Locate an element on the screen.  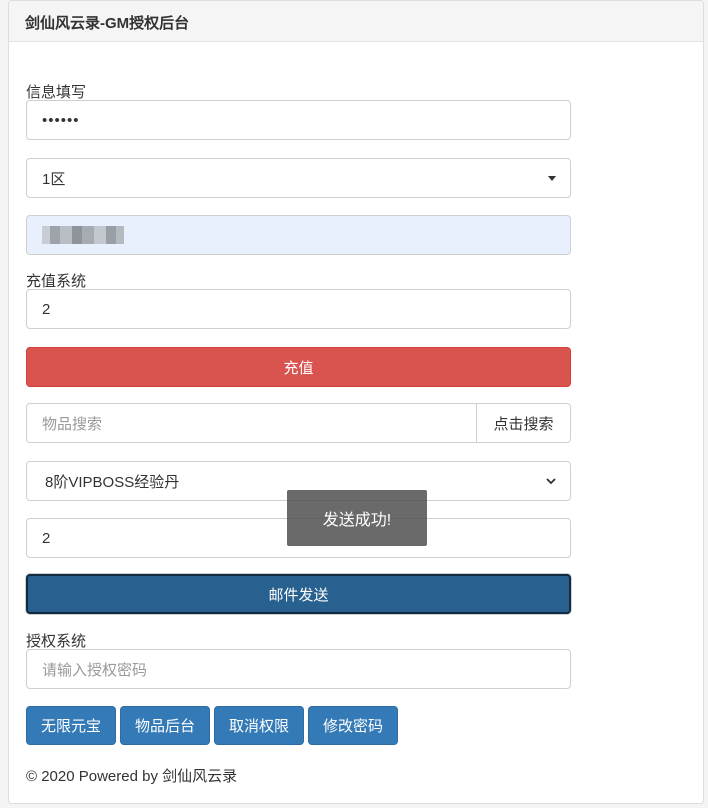
revoke-permission-button: 取消权限 is located at coordinates (259, 725).